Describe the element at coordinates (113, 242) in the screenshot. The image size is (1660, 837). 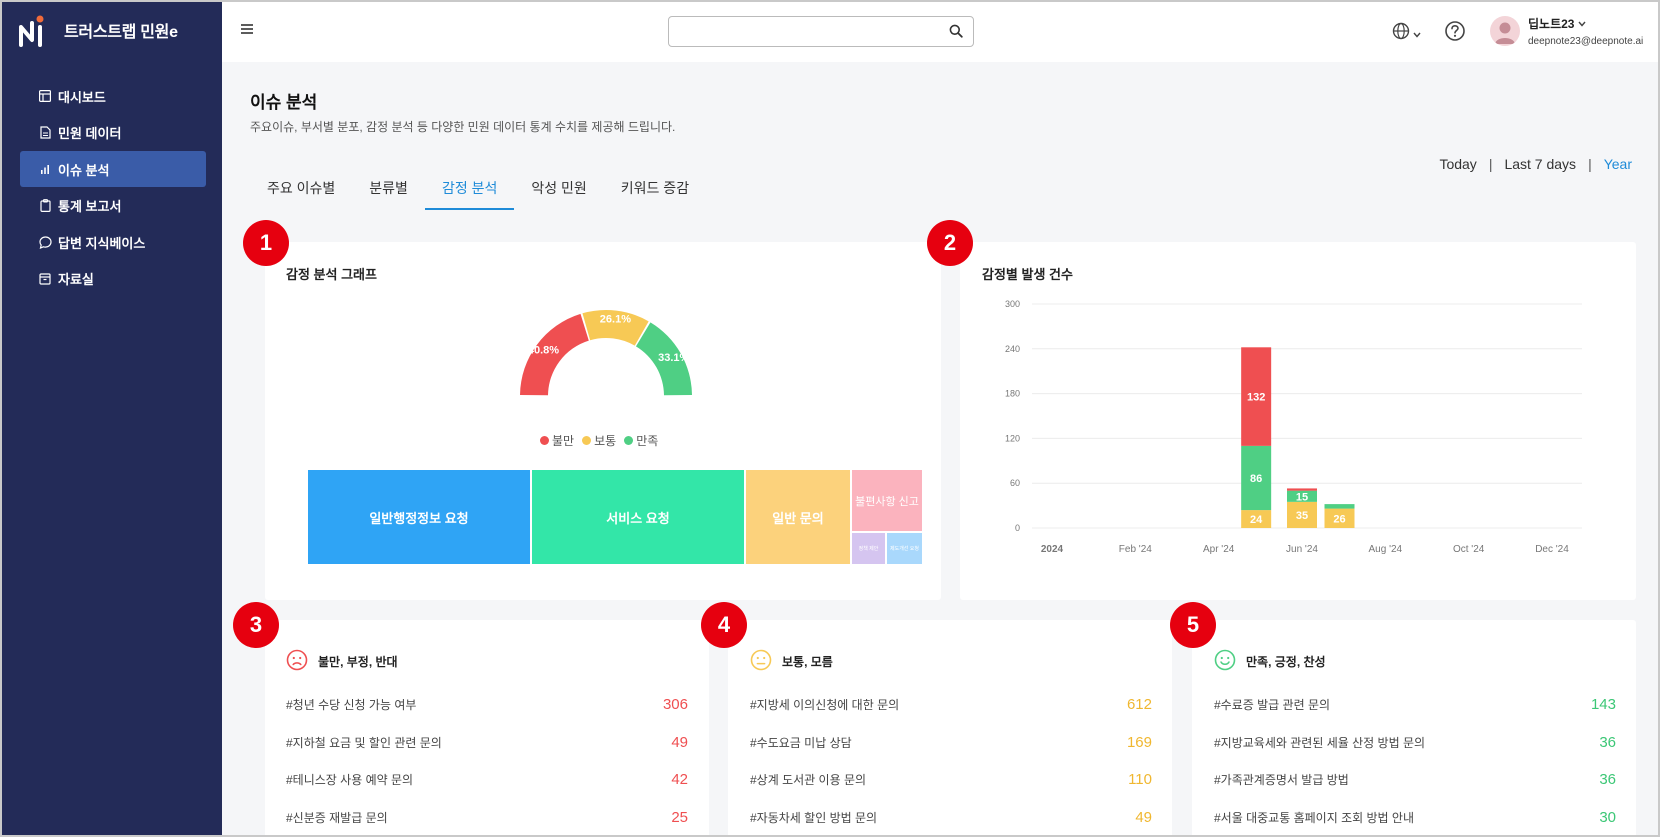
I see `sidebar-item-knowledge-base: 답변 지식베이스` at that location.